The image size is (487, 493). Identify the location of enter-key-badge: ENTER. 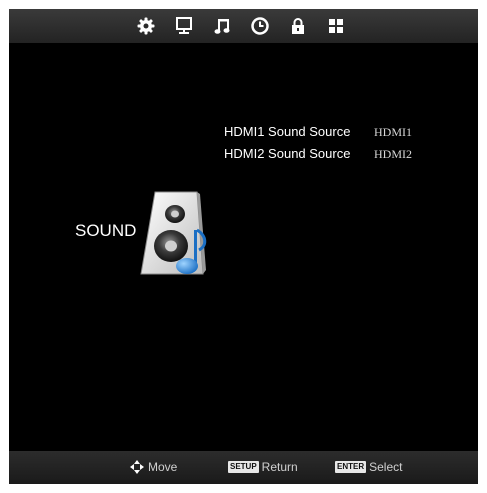
(351, 467).